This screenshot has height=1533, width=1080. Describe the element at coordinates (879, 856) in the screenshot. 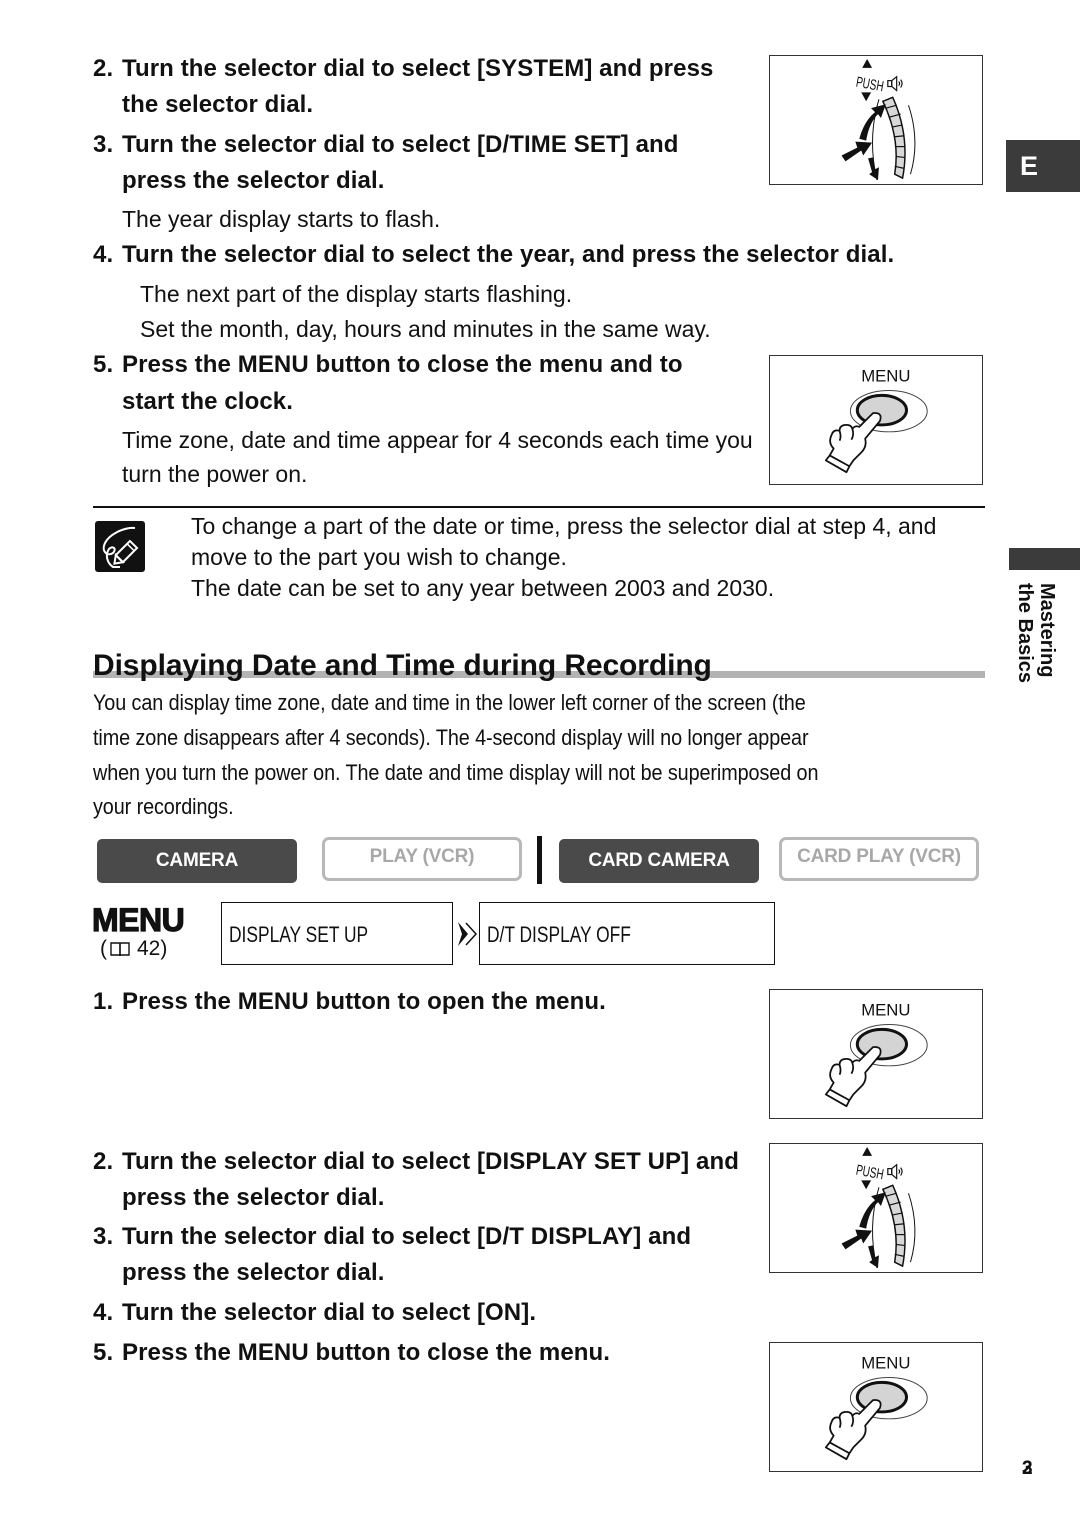

I see `mode-label: CARD PLAY (VCR)` at that location.